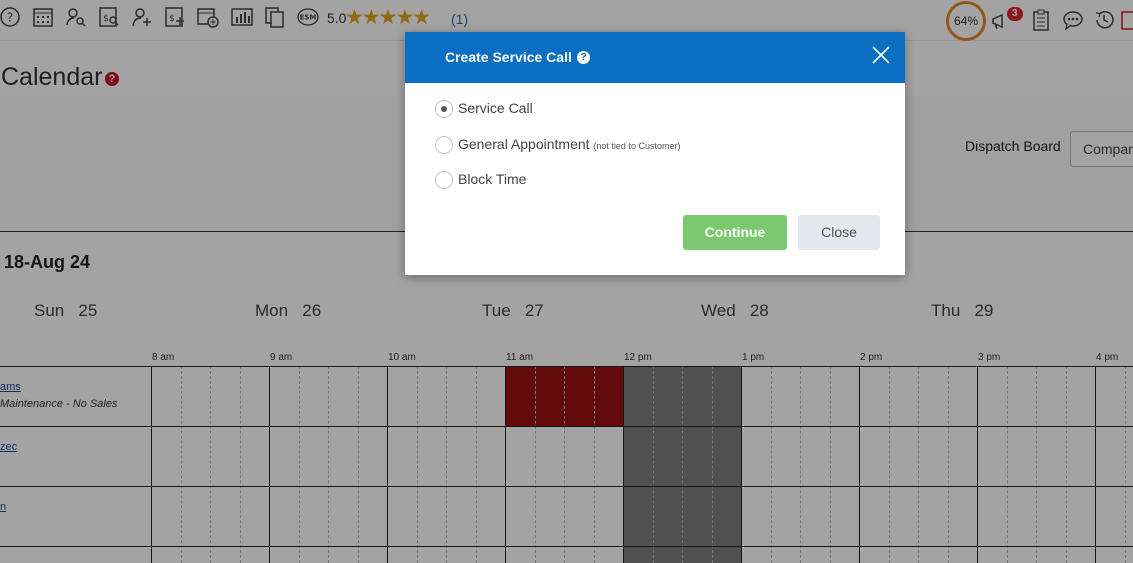  What do you see at coordinates (881, 55) in the screenshot?
I see `close-icon` at bounding box center [881, 55].